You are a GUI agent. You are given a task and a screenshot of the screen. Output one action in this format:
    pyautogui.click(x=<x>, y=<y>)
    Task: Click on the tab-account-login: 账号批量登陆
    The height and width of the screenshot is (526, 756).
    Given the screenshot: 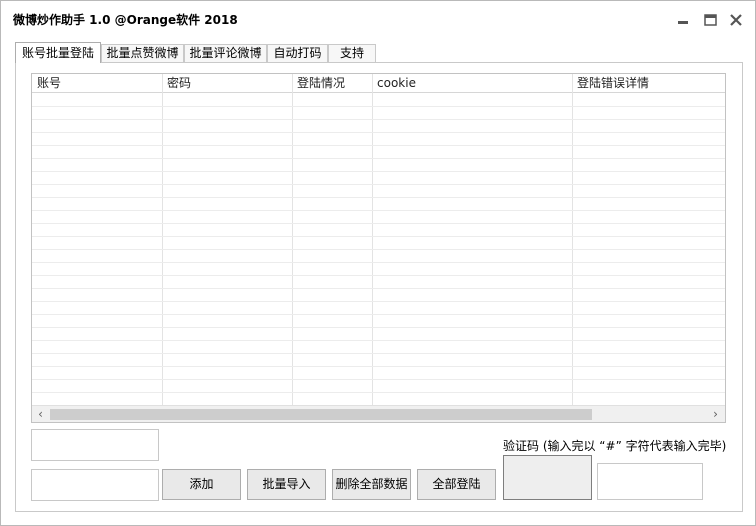 What is the action you would take?
    pyautogui.click(x=58, y=52)
    